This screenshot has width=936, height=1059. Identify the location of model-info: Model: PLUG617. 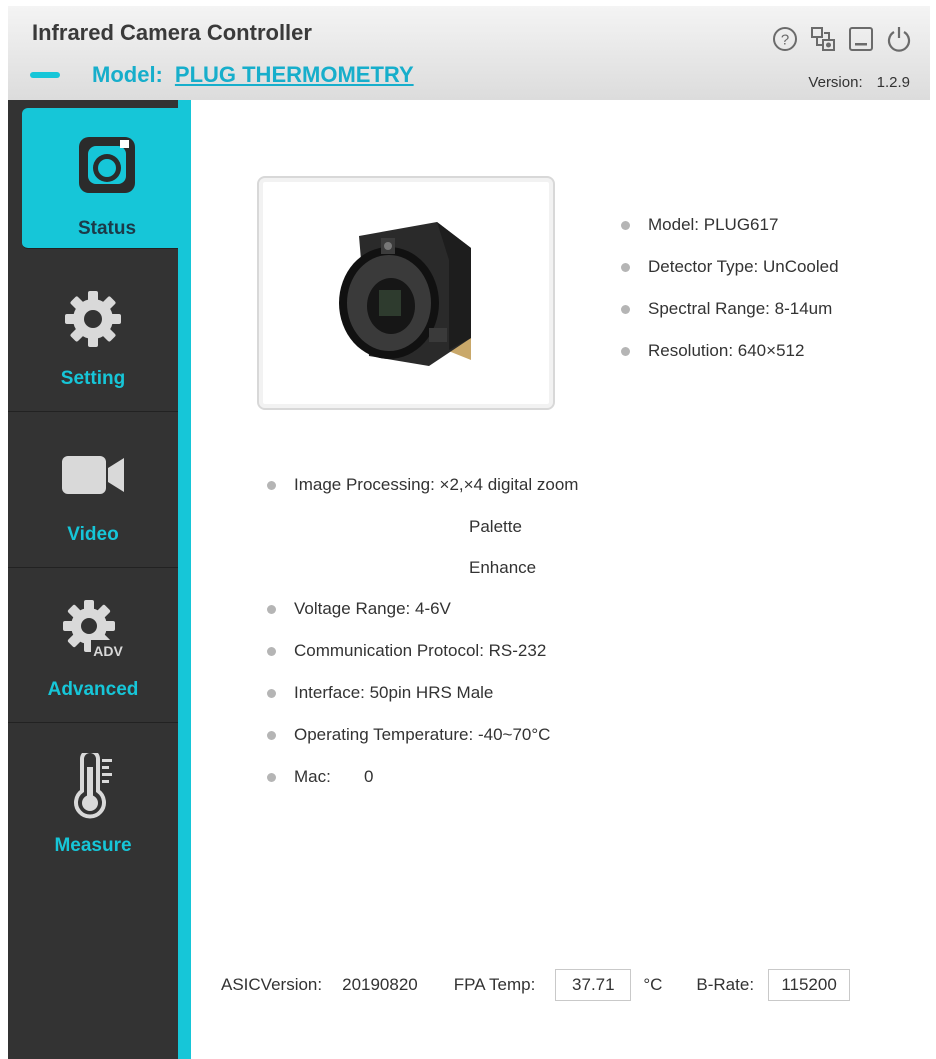
(713, 224).